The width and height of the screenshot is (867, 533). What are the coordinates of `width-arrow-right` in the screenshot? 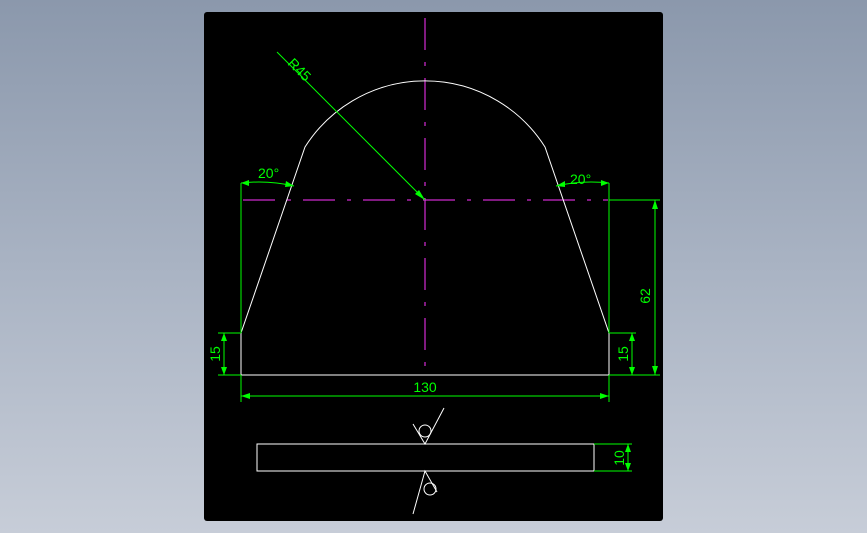 It's located at (604, 396).